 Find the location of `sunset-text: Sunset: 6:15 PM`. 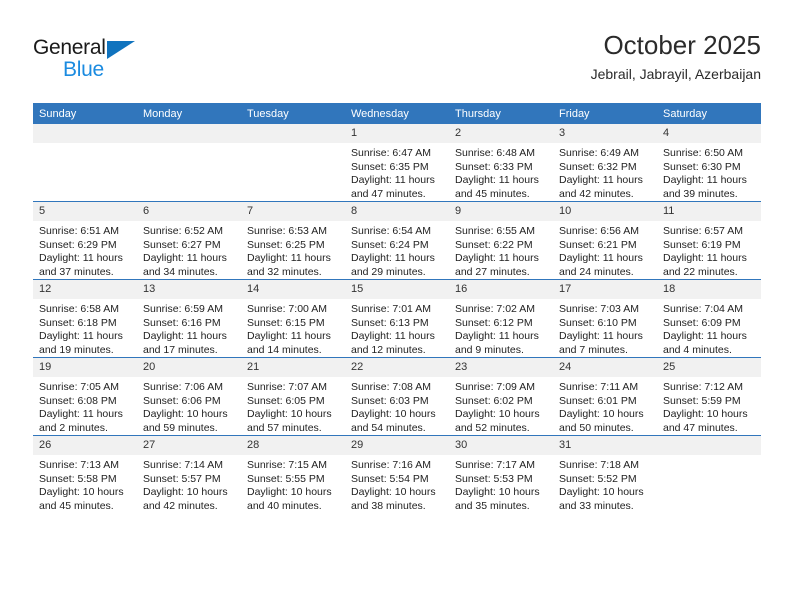

sunset-text: Sunset: 6:15 PM is located at coordinates (286, 322).